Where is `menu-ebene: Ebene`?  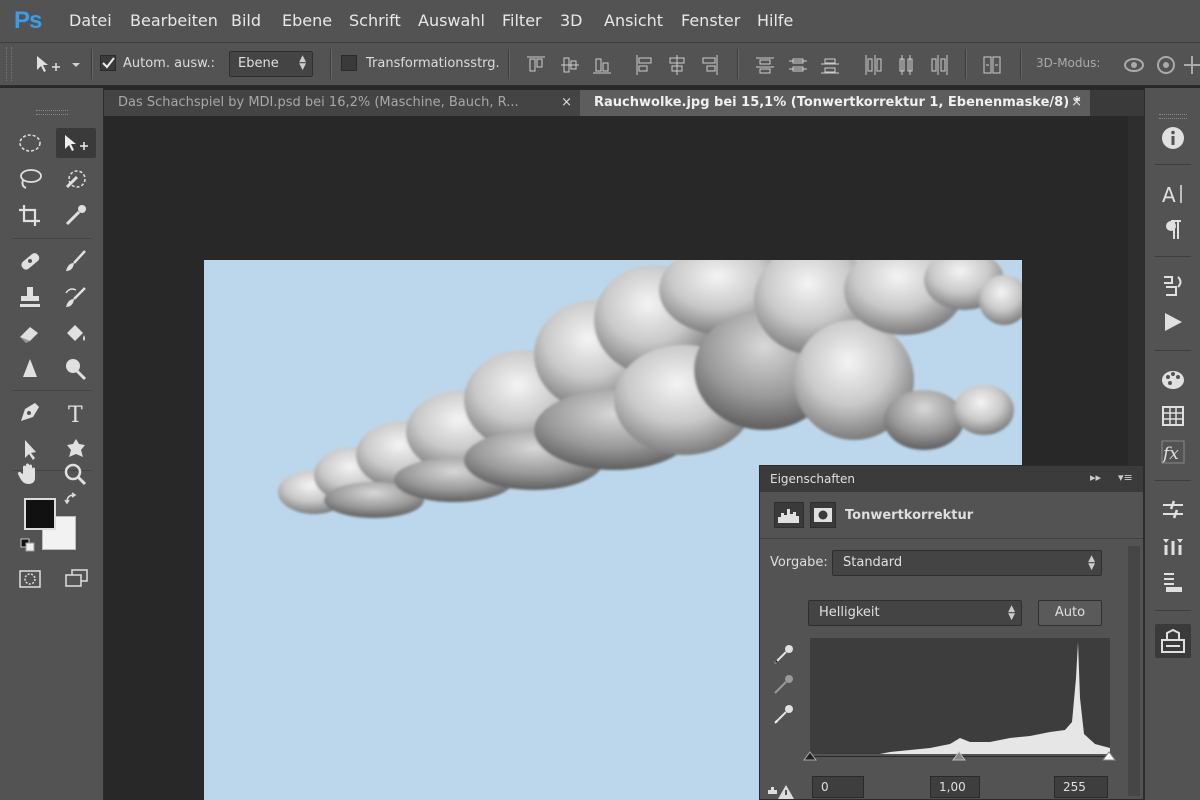 menu-ebene: Ebene is located at coordinates (307, 20).